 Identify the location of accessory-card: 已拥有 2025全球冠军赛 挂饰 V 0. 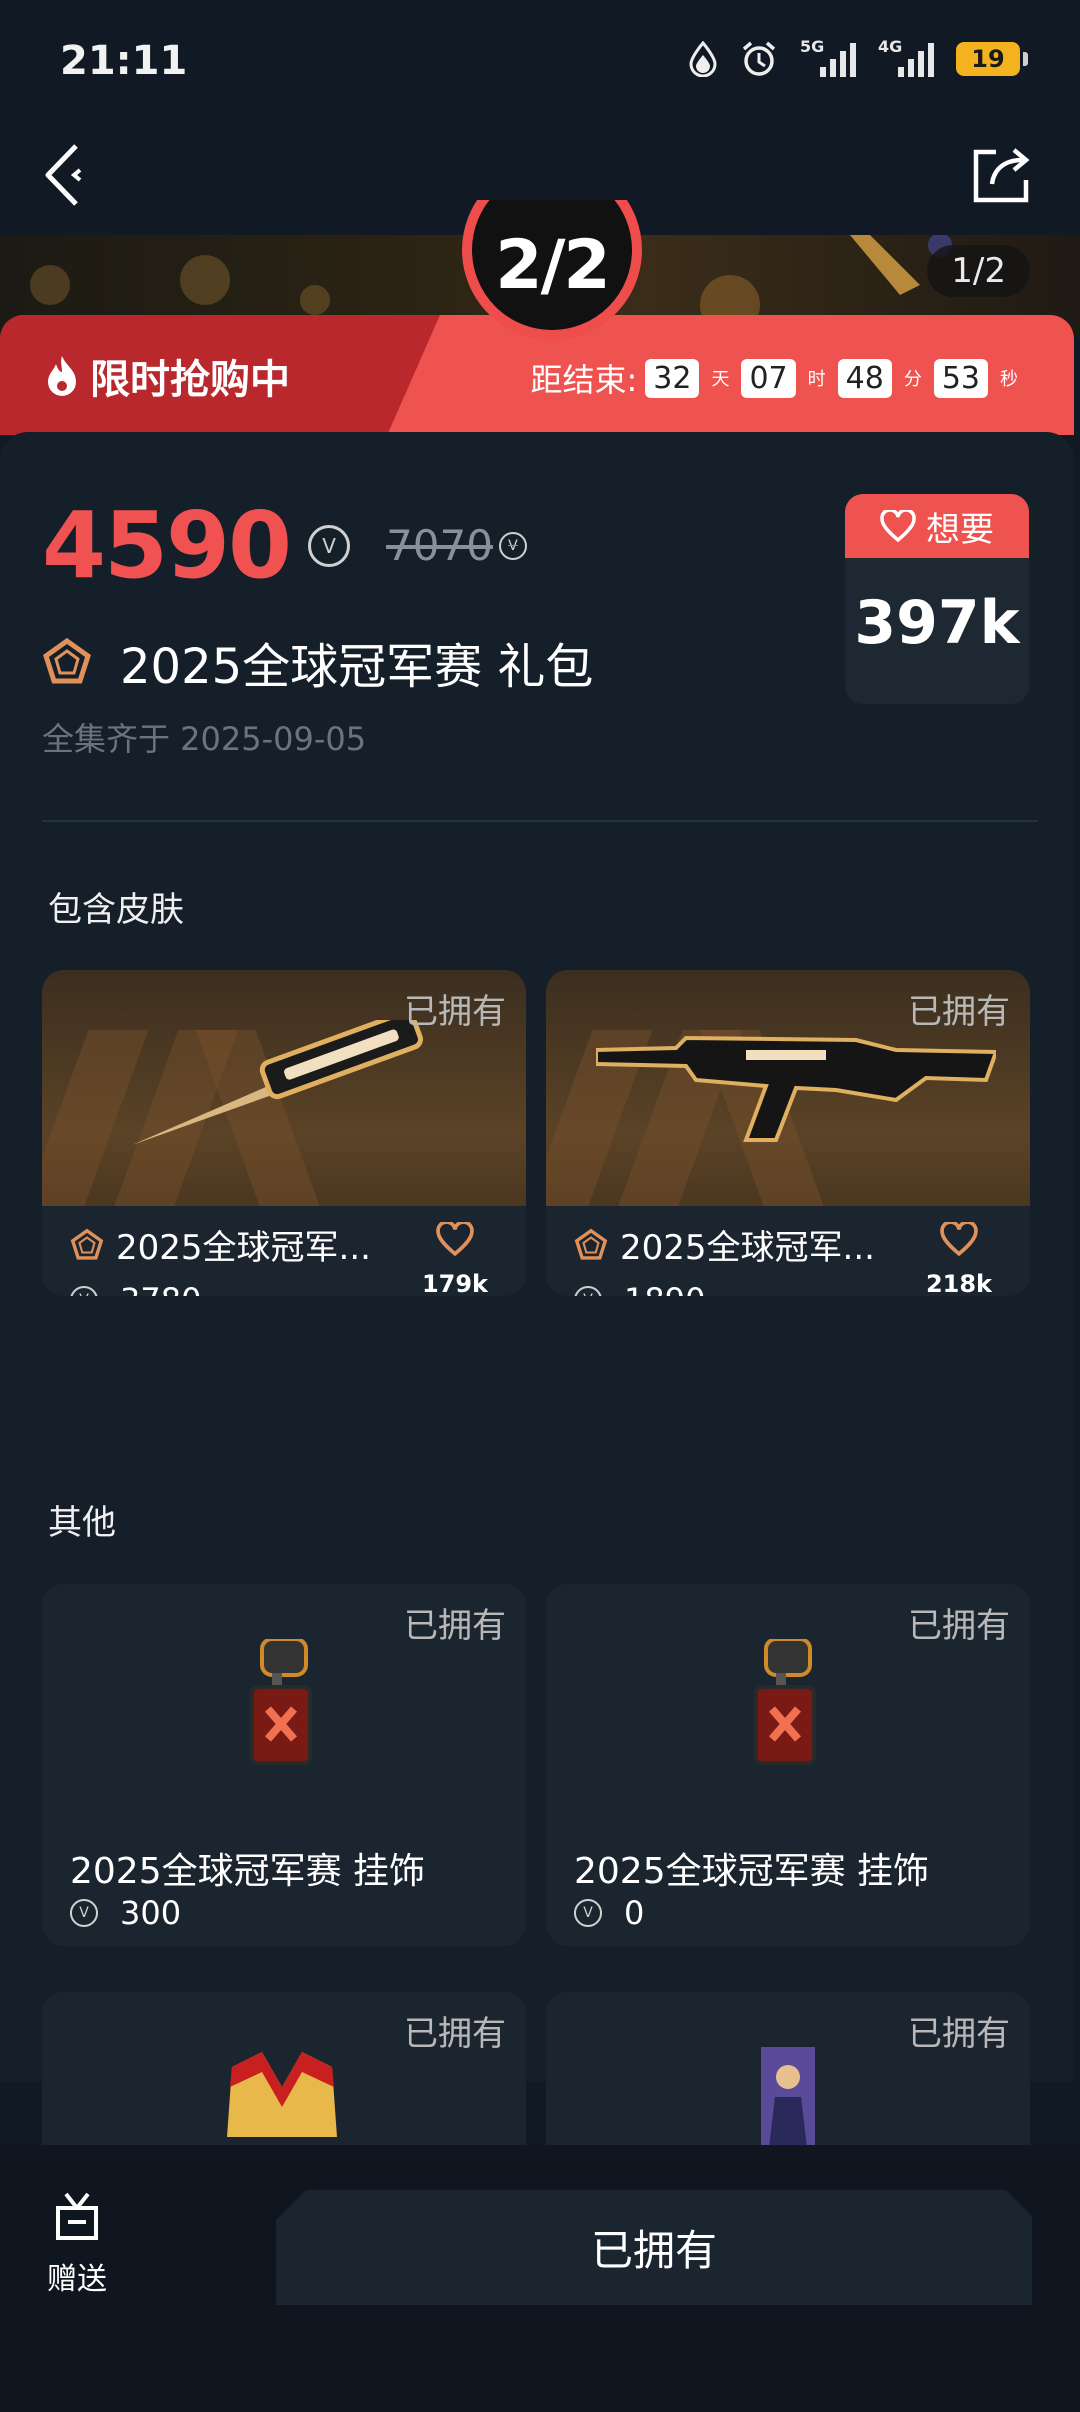
(788, 1765).